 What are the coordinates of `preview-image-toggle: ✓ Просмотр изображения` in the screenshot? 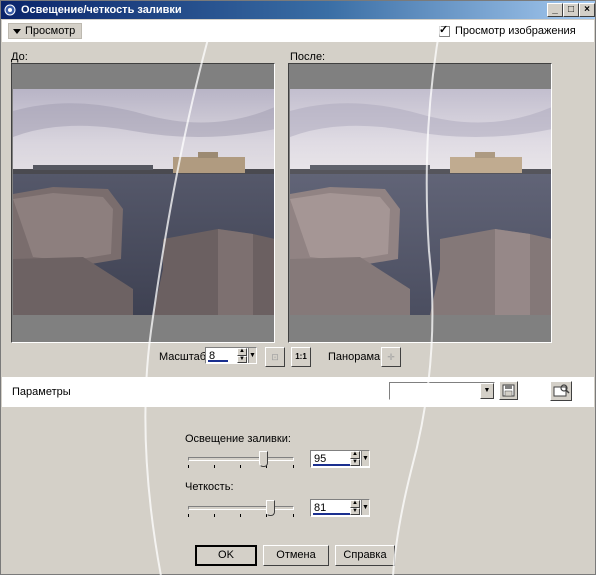 It's located at (507, 30).